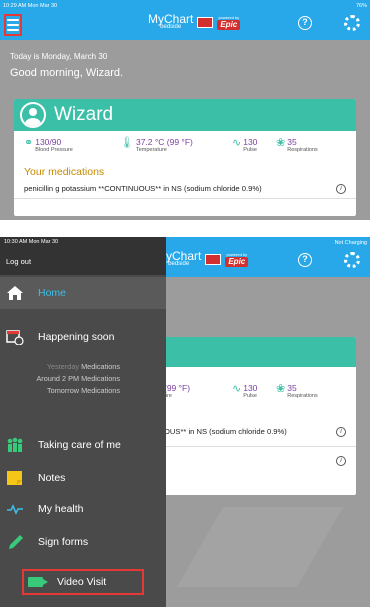 Image resolution: width=370 pixels, height=607 pixels. I want to click on drawer-item-happening-soon: Happening soon, so click(60, 337).